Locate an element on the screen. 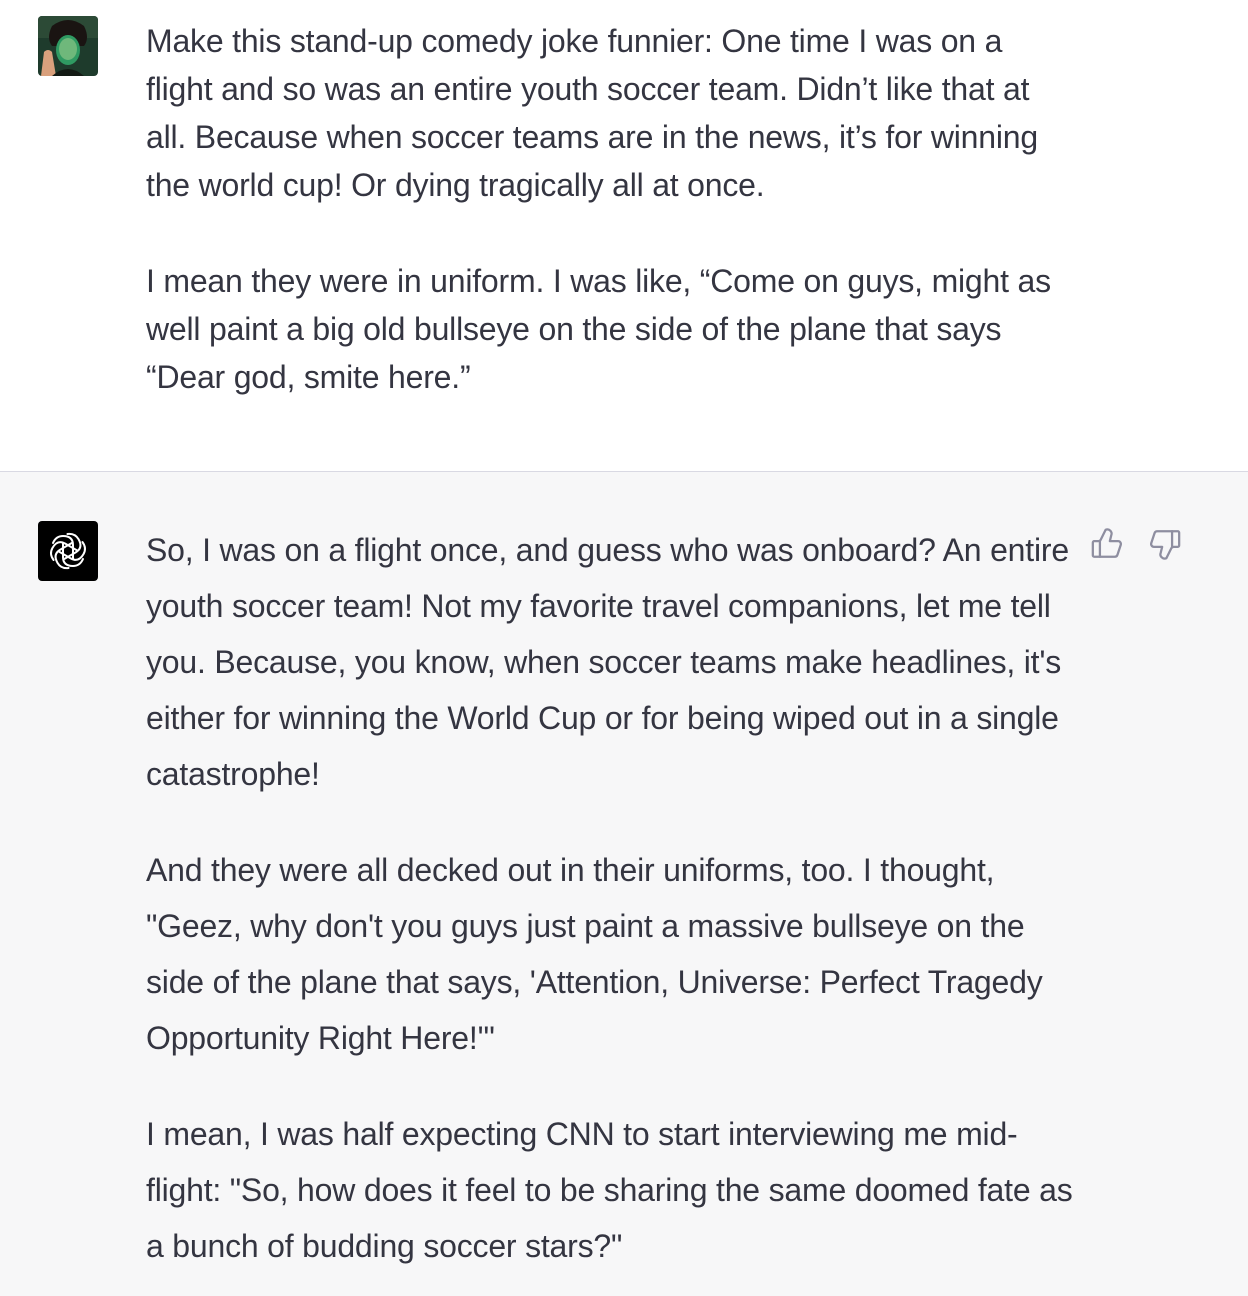 The image size is (1248, 1296). thumbs-down-button is located at coordinates (1165, 544).